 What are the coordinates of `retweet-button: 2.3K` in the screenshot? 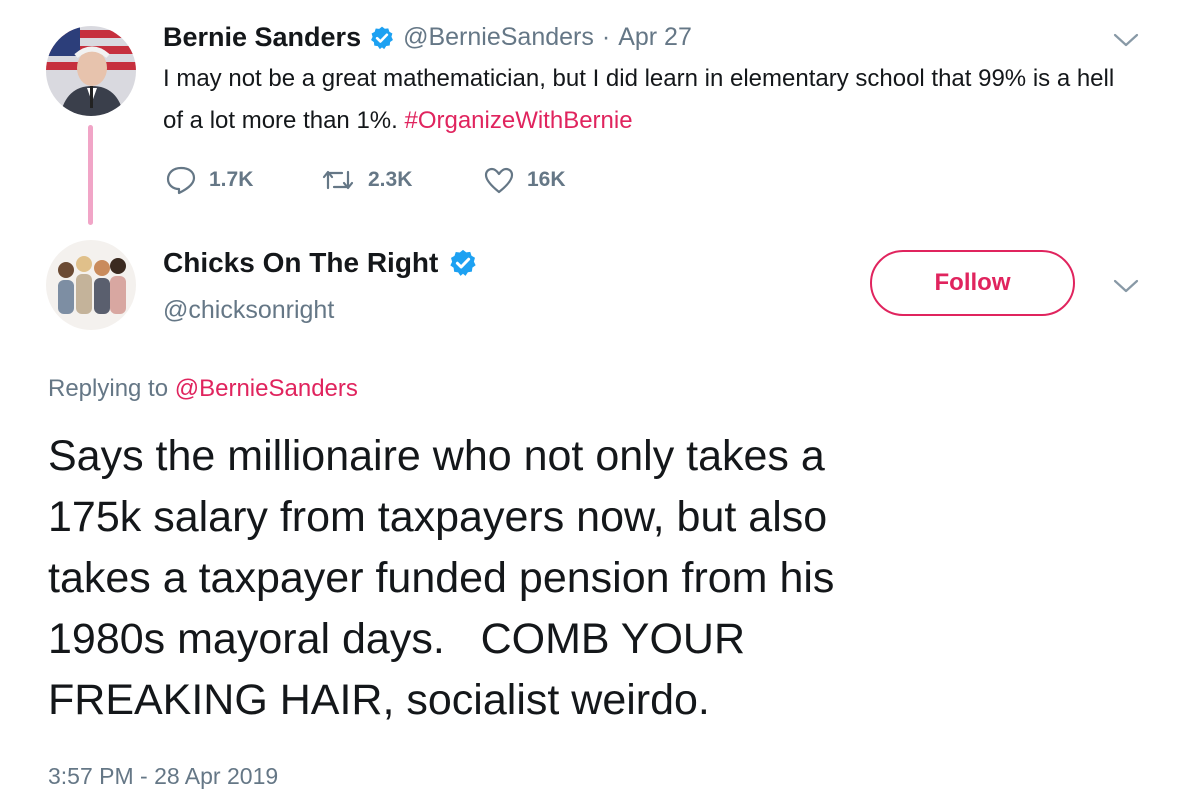 It's located at (401, 180).